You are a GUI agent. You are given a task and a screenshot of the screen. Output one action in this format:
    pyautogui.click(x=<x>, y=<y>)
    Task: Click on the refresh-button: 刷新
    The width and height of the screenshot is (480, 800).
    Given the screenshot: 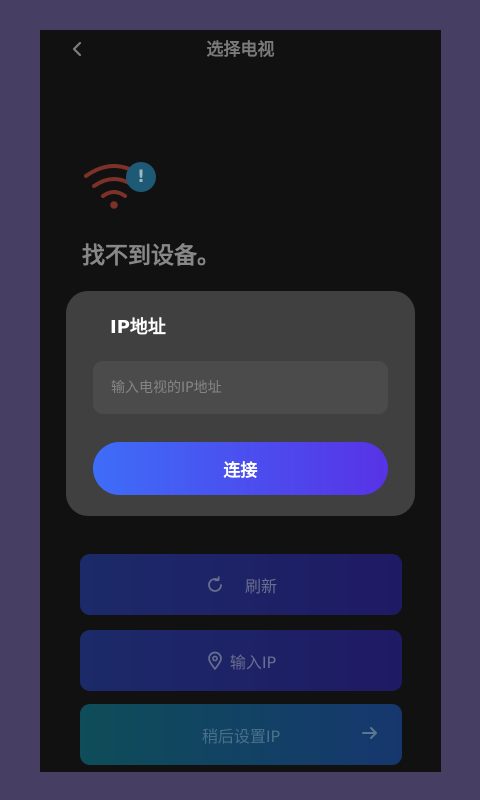 What is the action you would take?
    pyautogui.click(x=241, y=584)
    